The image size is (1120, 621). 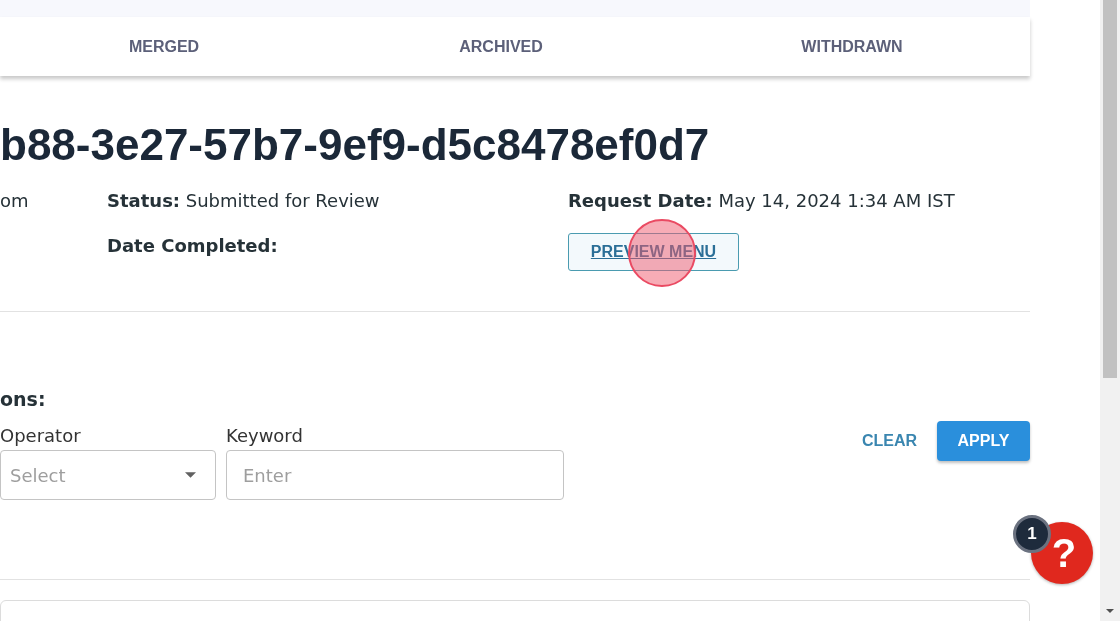 What do you see at coordinates (355, 145) in the screenshot?
I see `request-title: b88-3e27-57b7-9ef9-d5c8478ef0d7` at bounding box center [355, 145].